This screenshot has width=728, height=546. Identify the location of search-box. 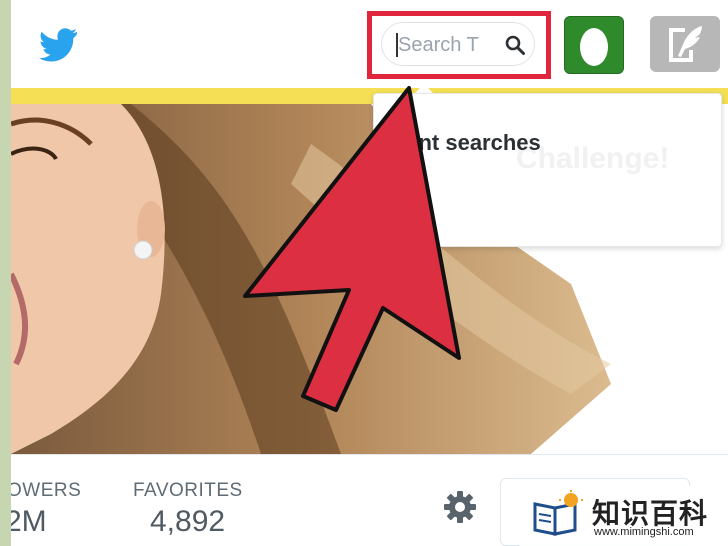
(458, 44).